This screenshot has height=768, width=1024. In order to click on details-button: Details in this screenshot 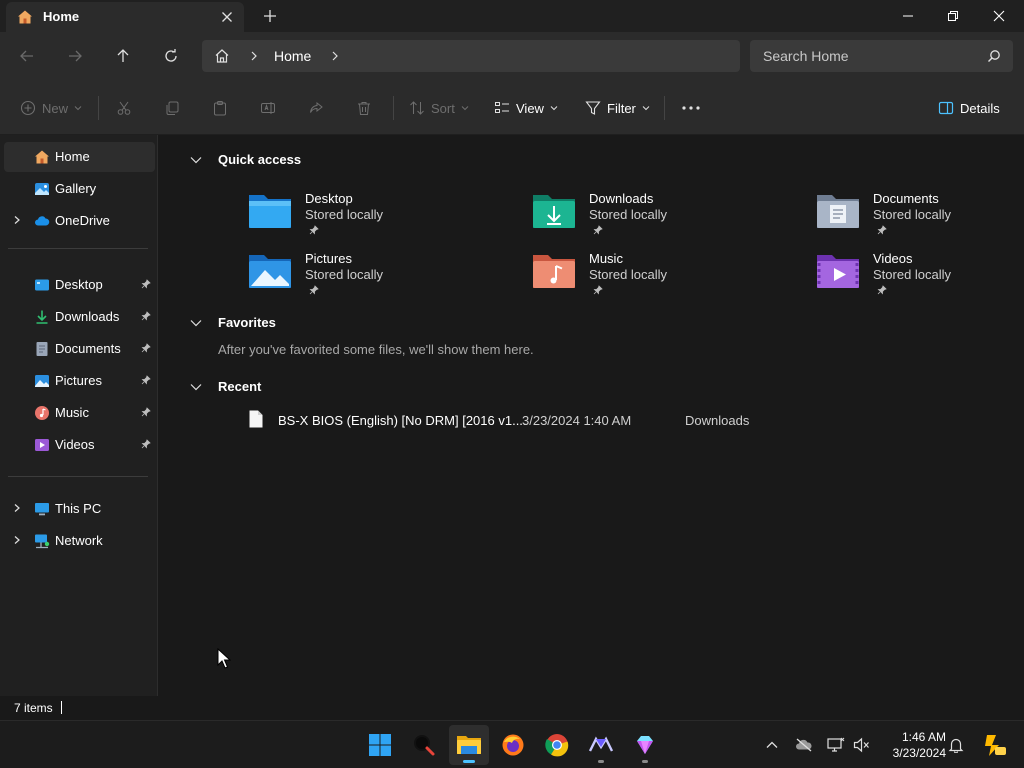, I will do `click(969, 108)`.